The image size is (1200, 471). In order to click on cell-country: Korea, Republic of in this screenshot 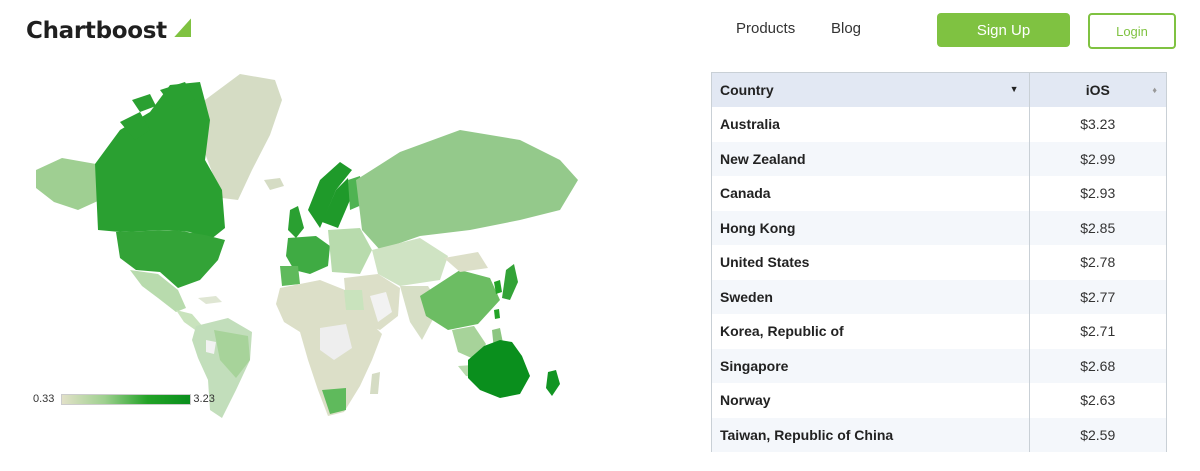, I will do `click(871, 331)`.